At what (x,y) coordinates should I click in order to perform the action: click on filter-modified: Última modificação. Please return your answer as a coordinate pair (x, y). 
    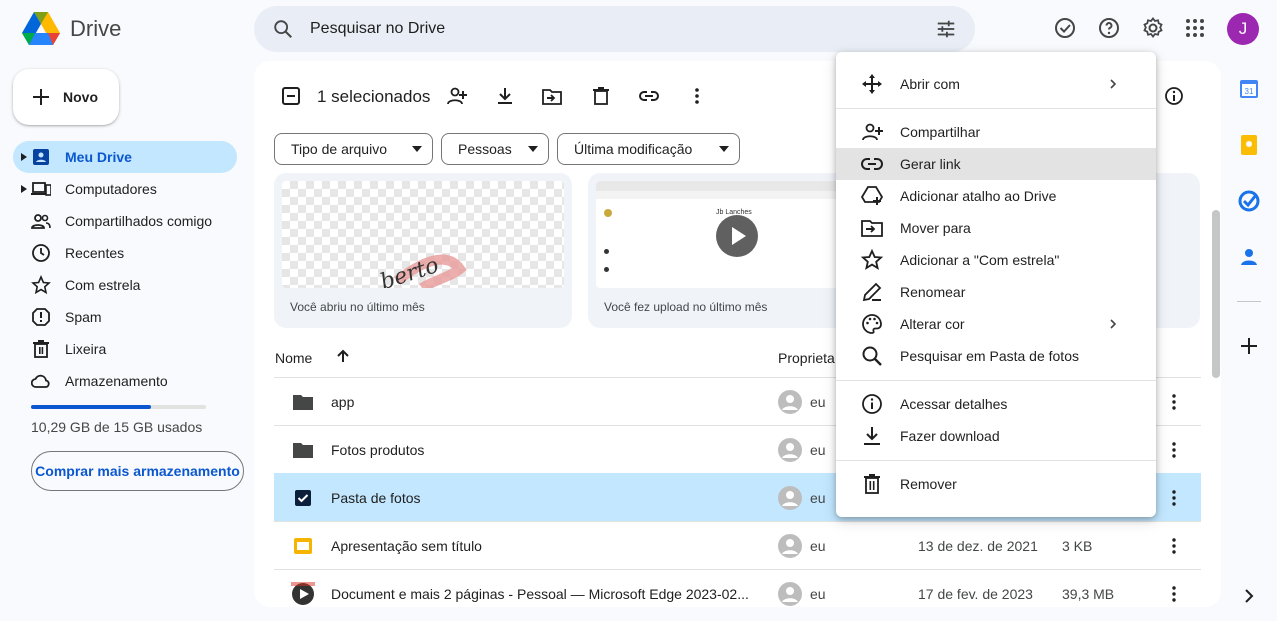
    Looking at the image, I should click on (648, 149).